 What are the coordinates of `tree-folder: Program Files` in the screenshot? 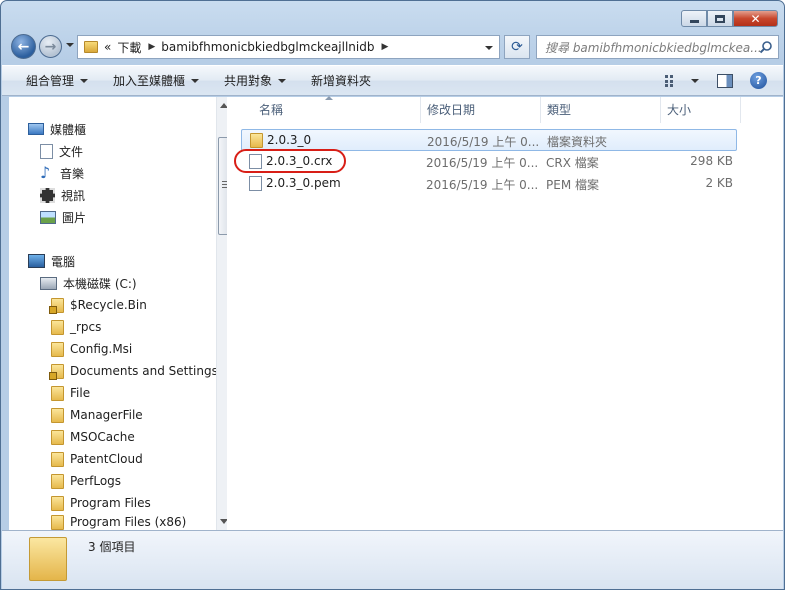 It's located at (101, 503).